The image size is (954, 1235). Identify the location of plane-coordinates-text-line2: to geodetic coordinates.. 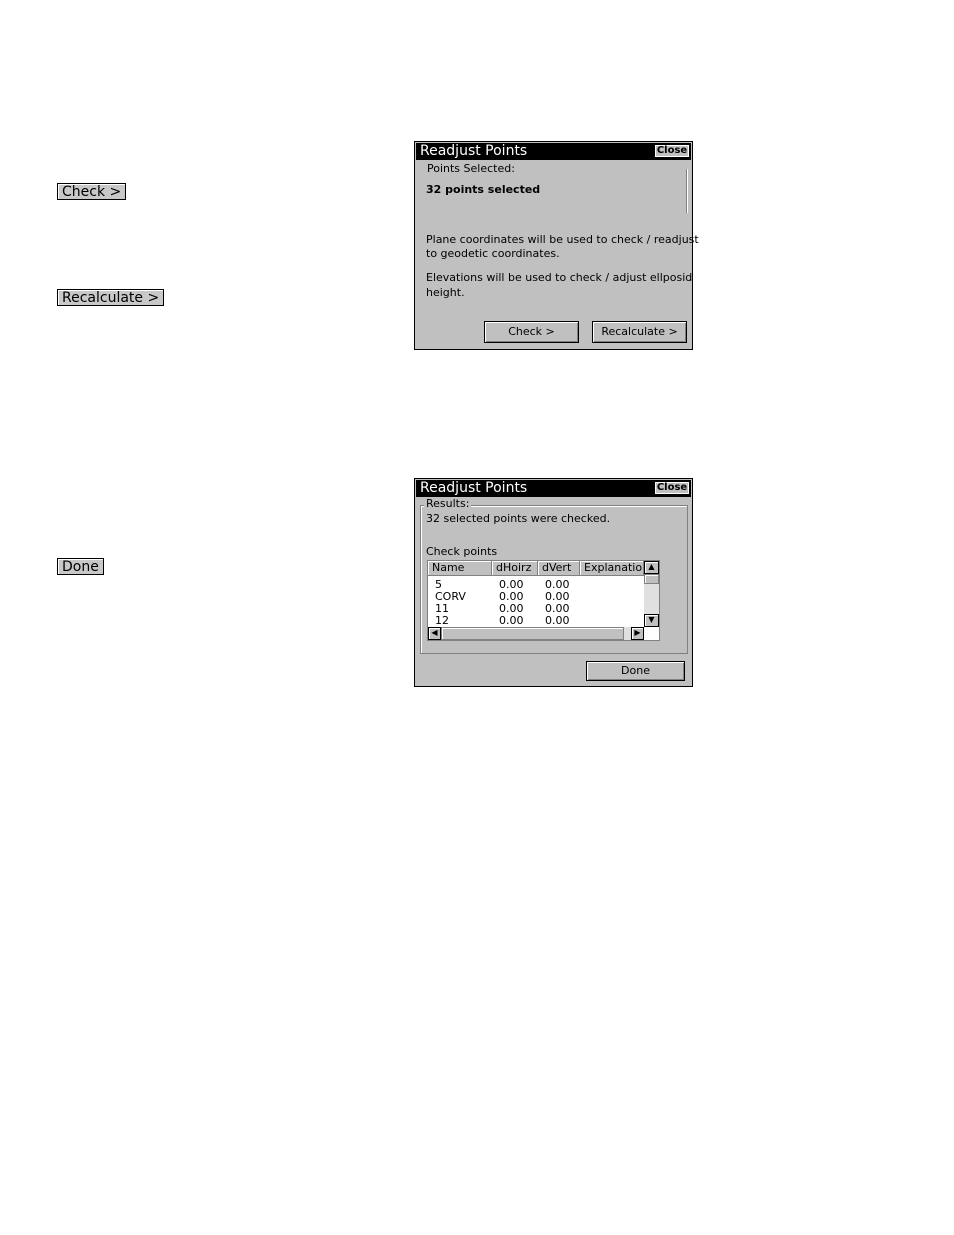
(493, 253).